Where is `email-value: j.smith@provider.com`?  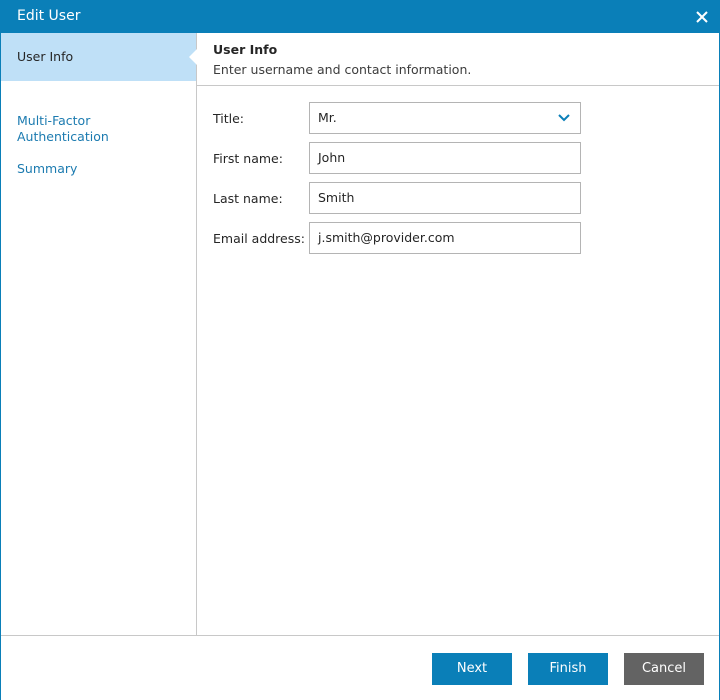 email-value: j.smith@provider.com is located at coordinates (386, 237).